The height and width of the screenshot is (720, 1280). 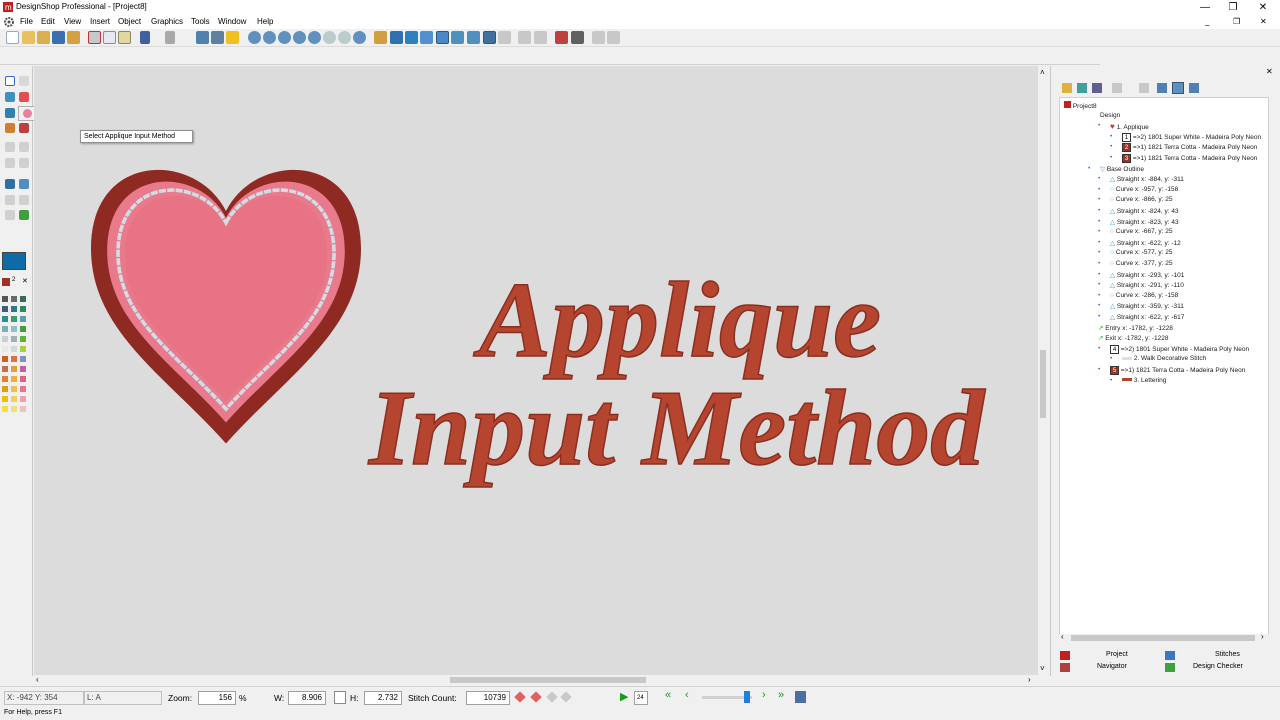 What do you see at coordinates (1218, 666) in the screenshot?
I see `tab-design-checker: Design Checker` at bounding box center [1218, 666].